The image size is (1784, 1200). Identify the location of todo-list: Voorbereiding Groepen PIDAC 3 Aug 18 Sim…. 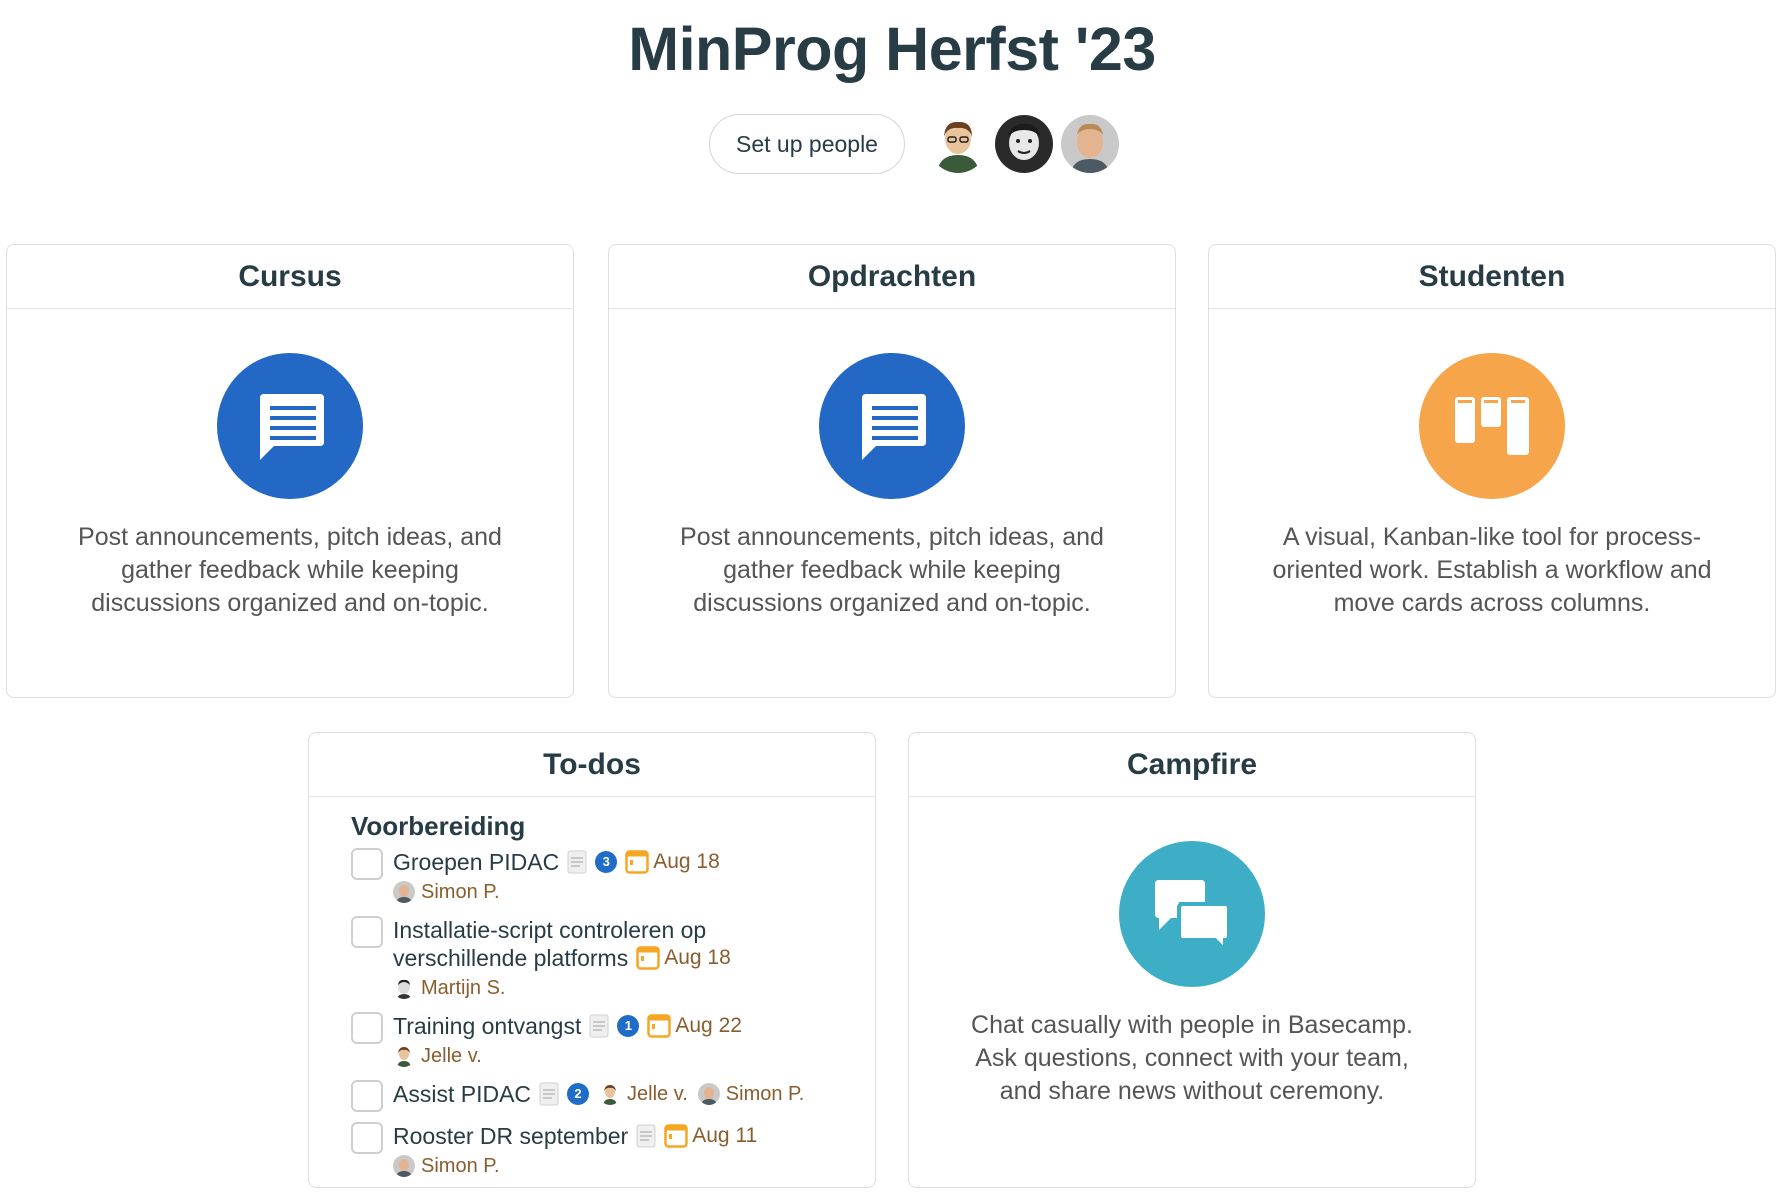
(592, 988).